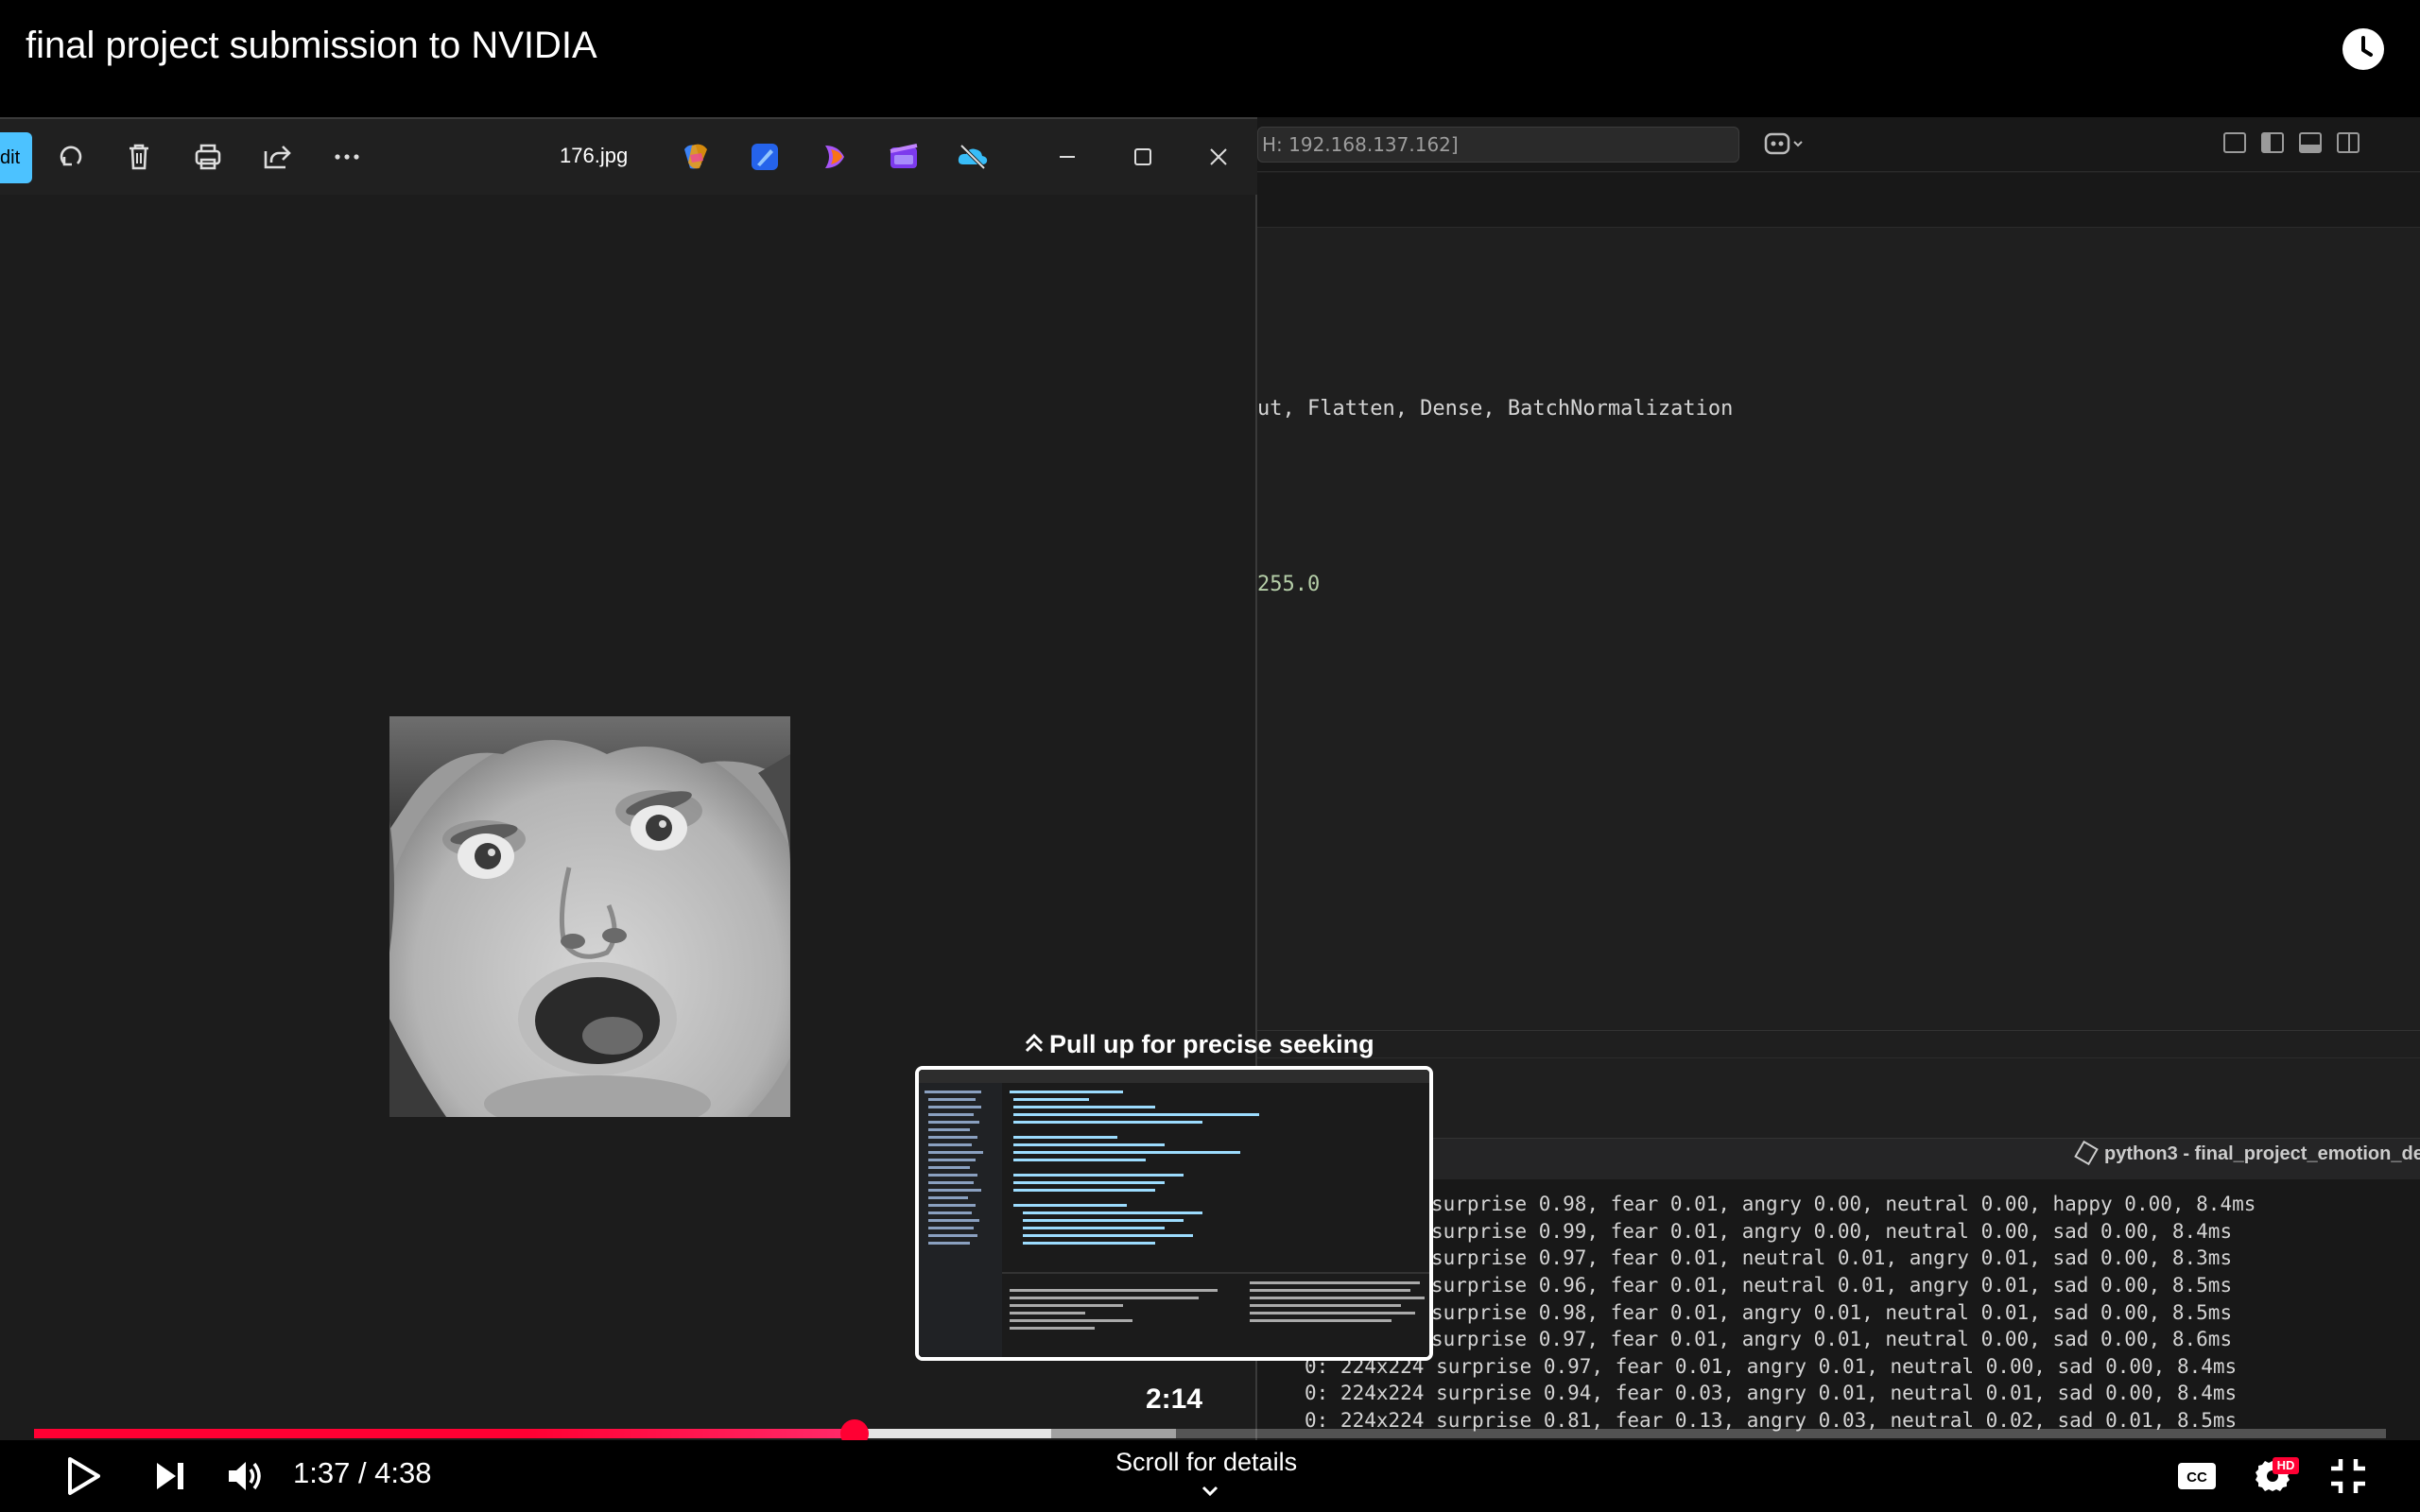  I want to click on share-icon, so click(277, 157).